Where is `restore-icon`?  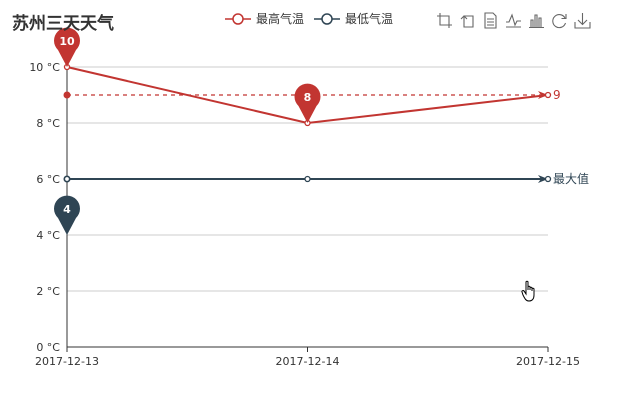 restore-icon is located at coordinates (559, 21).